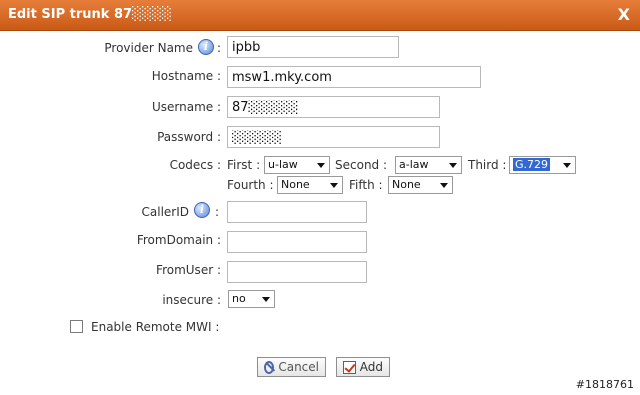 This screenshot has width=640, height=395. Describe the element at coordinates (217, 212) in the screenshot. I see `callerid-colon: :` at that location.